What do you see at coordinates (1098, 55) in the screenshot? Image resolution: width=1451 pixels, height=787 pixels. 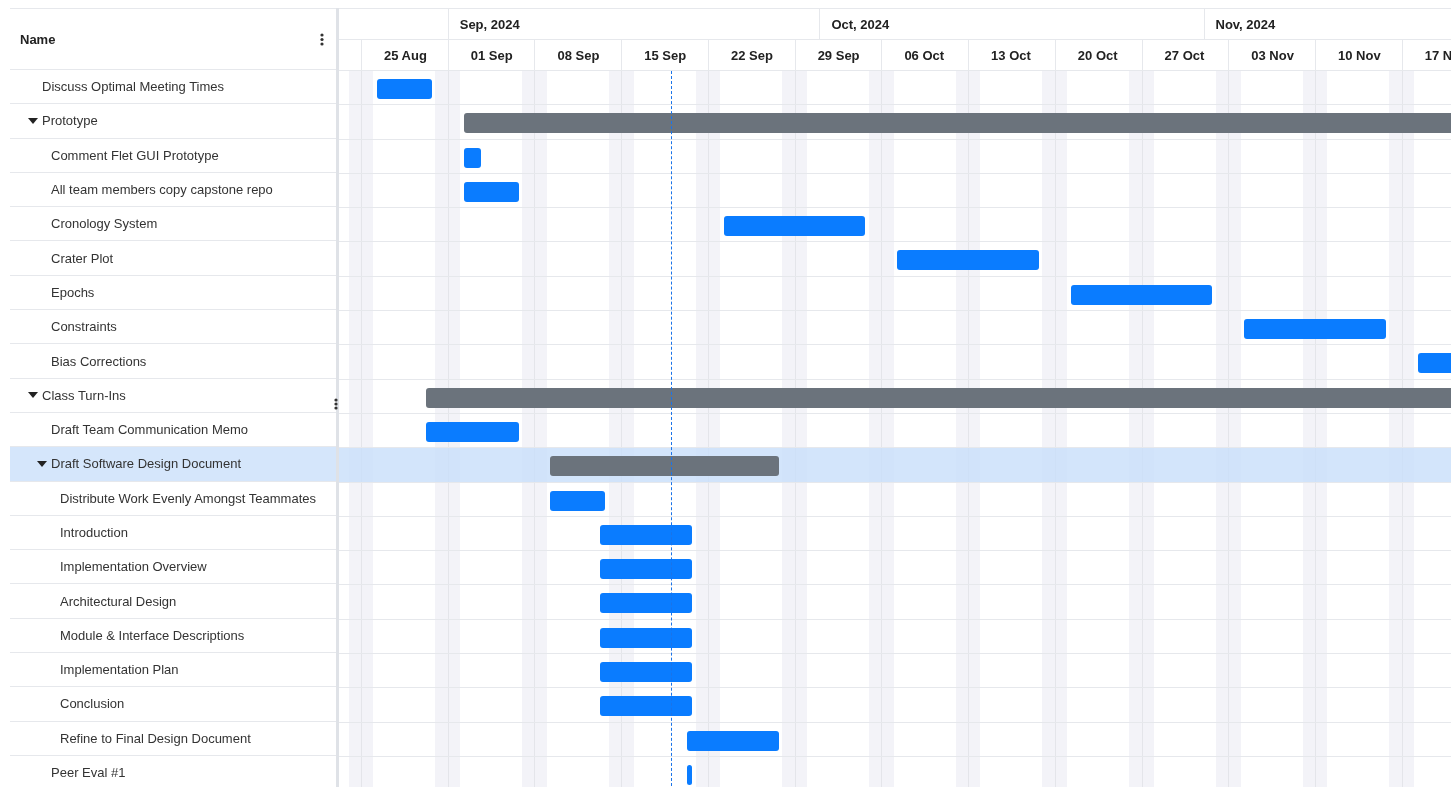 I see `week-label: 20 Oct` at bounding box center [1098, 55].